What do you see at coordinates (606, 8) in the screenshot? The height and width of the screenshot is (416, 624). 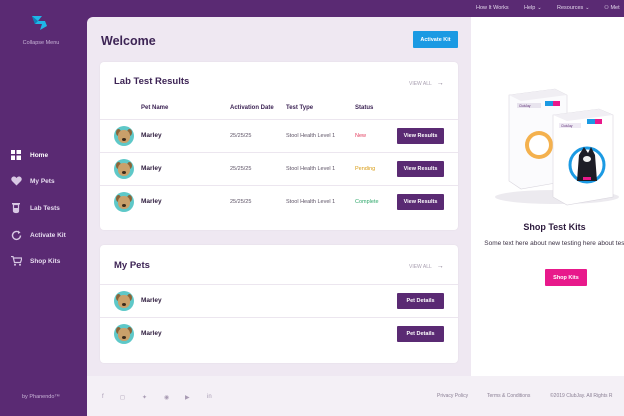 I see `user-icon: ⚇` at bounding box center [606, 8].